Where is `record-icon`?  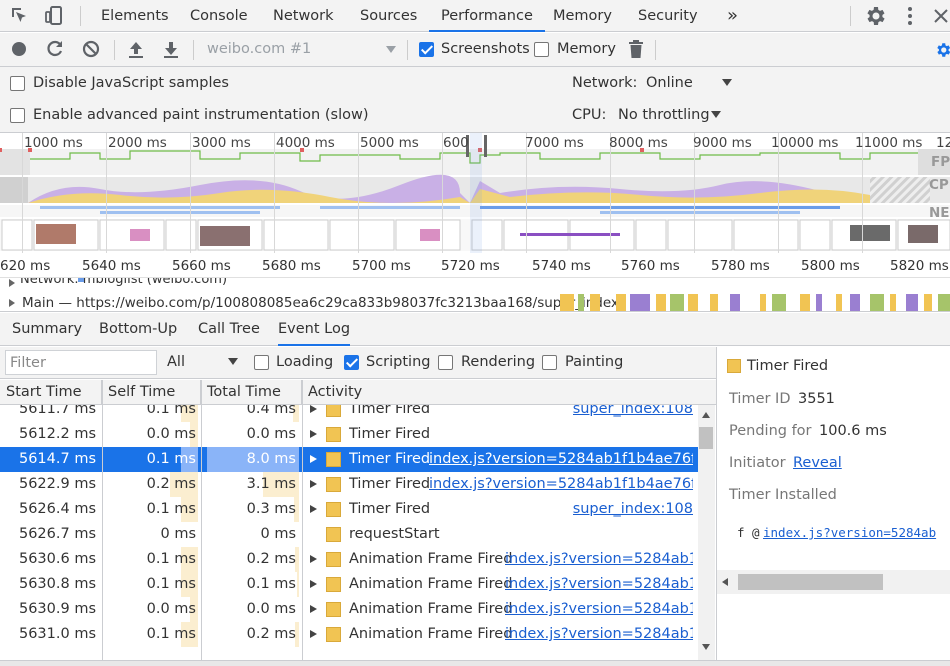
record-icon is located at coordinates (19, 49).